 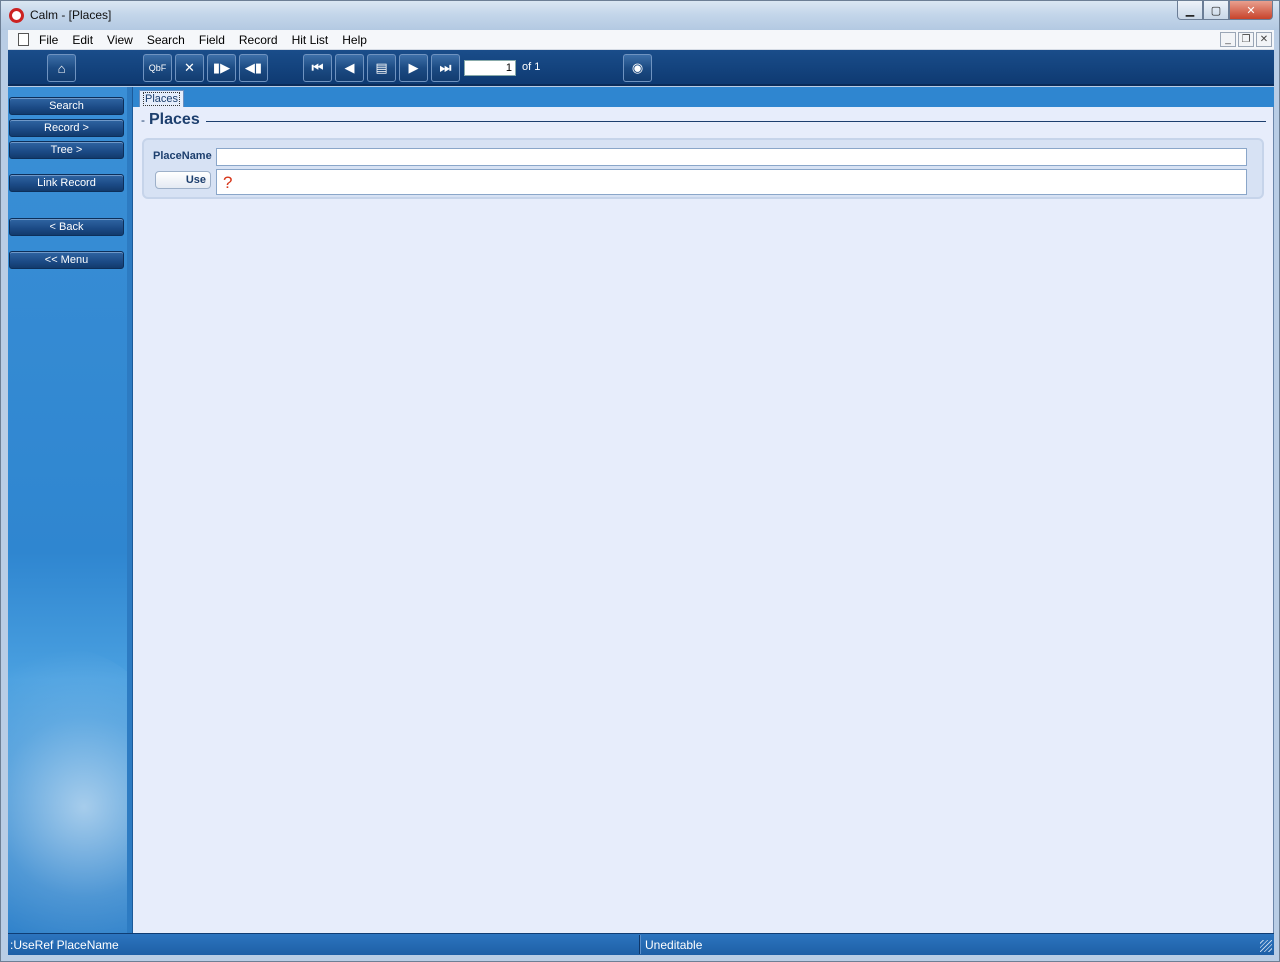 I want to click on first-record-button: ⏮, so click(x=317, y=68).